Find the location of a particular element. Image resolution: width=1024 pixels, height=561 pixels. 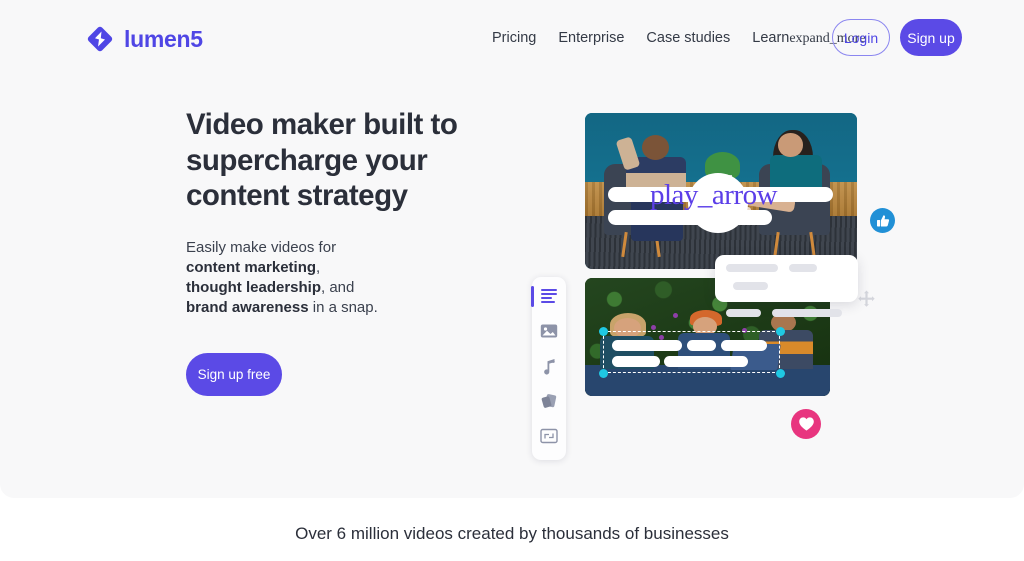

layers-icon is located at coordinates (549, 400).